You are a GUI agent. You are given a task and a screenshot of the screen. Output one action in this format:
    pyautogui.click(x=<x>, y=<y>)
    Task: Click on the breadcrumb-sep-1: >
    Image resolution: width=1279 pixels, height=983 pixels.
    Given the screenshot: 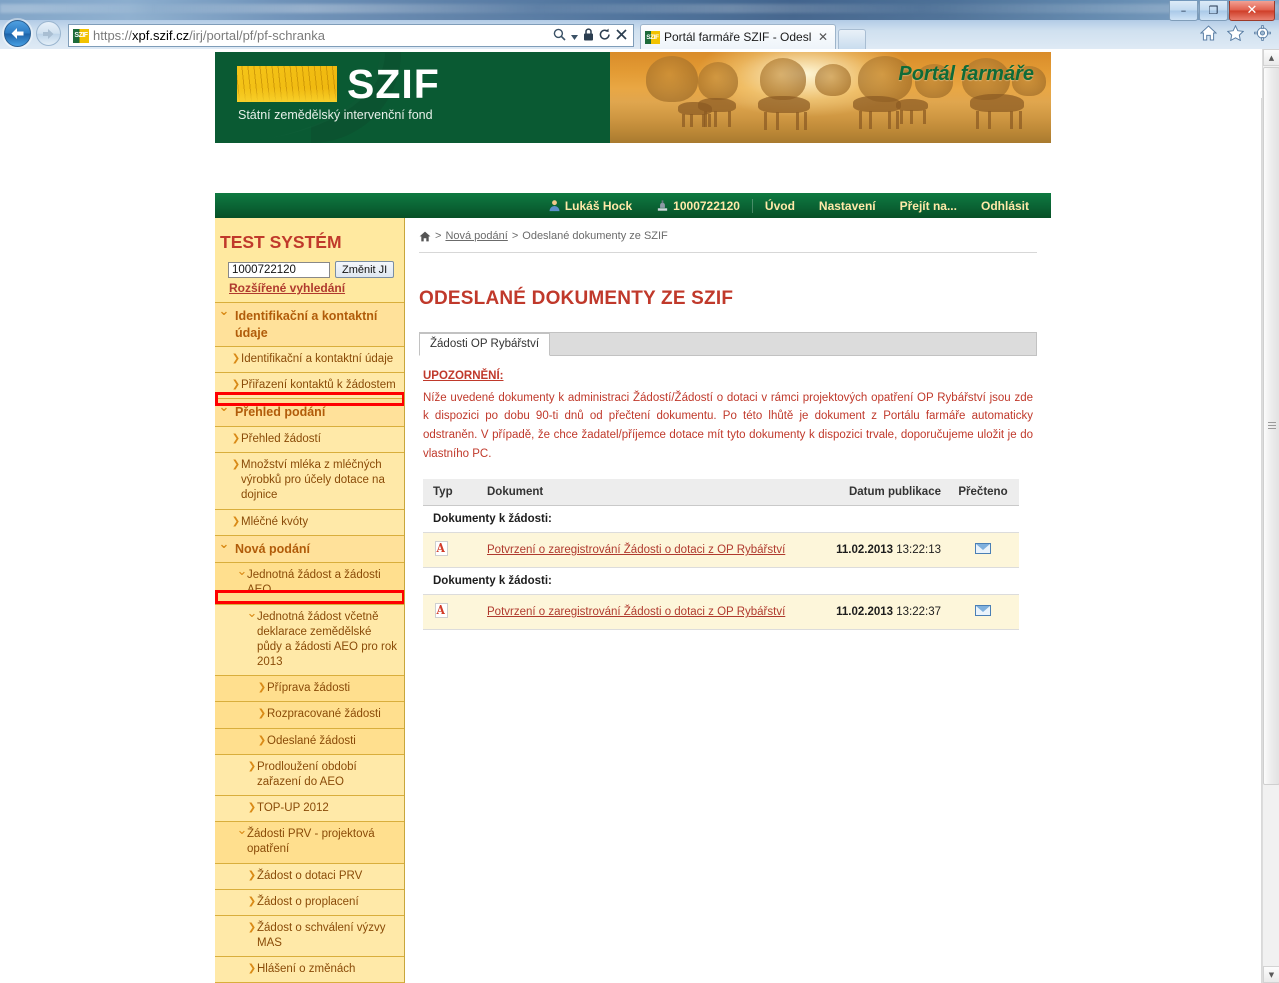 What is the action you would take?
    pyautogui.click(x=438, y=236)
    